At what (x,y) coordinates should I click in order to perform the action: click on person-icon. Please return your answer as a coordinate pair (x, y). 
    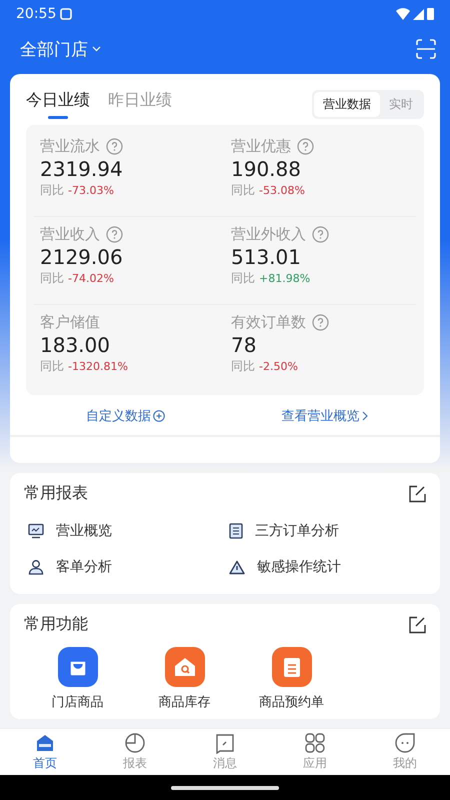
    Looking at the image, I should click on (36, 567).